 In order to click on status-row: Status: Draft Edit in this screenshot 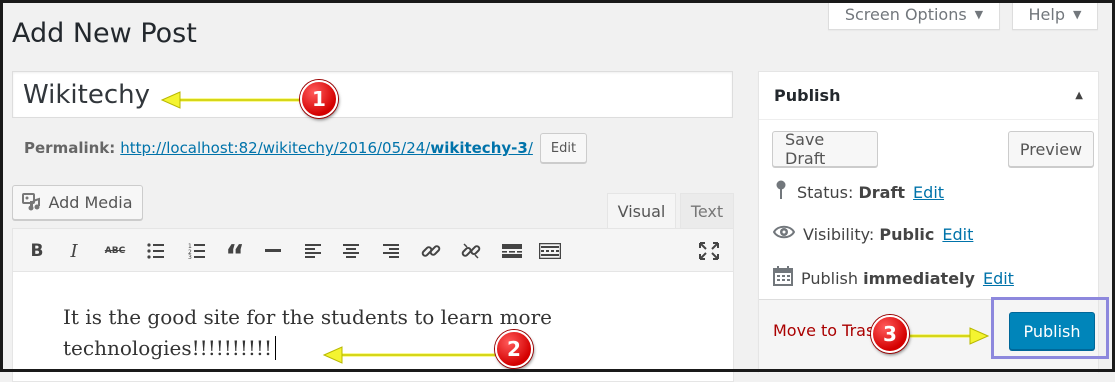, I will do `click(858, 192)`.